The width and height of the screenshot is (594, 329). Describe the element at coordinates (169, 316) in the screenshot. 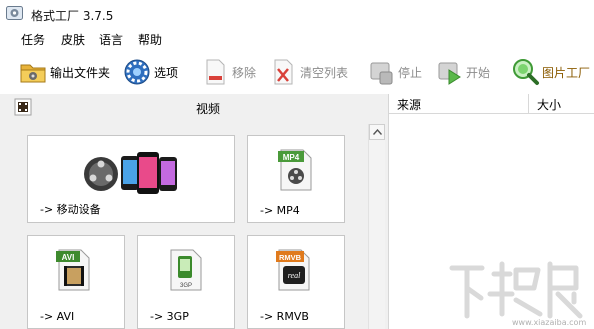

I see `format-card-label: -> 3GP` at that location.